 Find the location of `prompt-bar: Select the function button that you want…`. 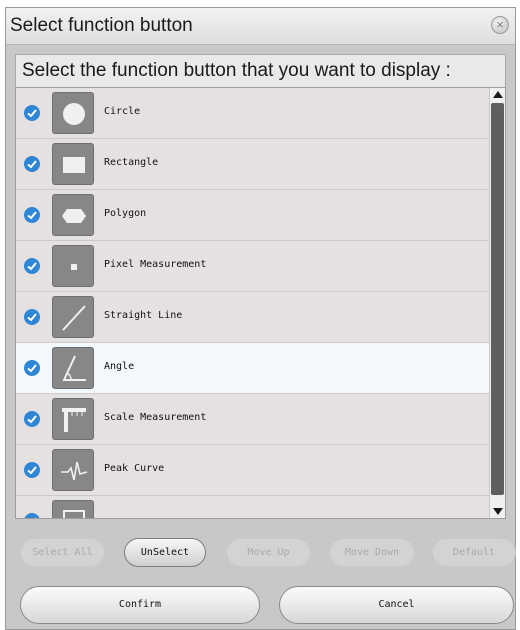

prompt-bar: Select the function button that you want… is located at coordinates (260, 71).